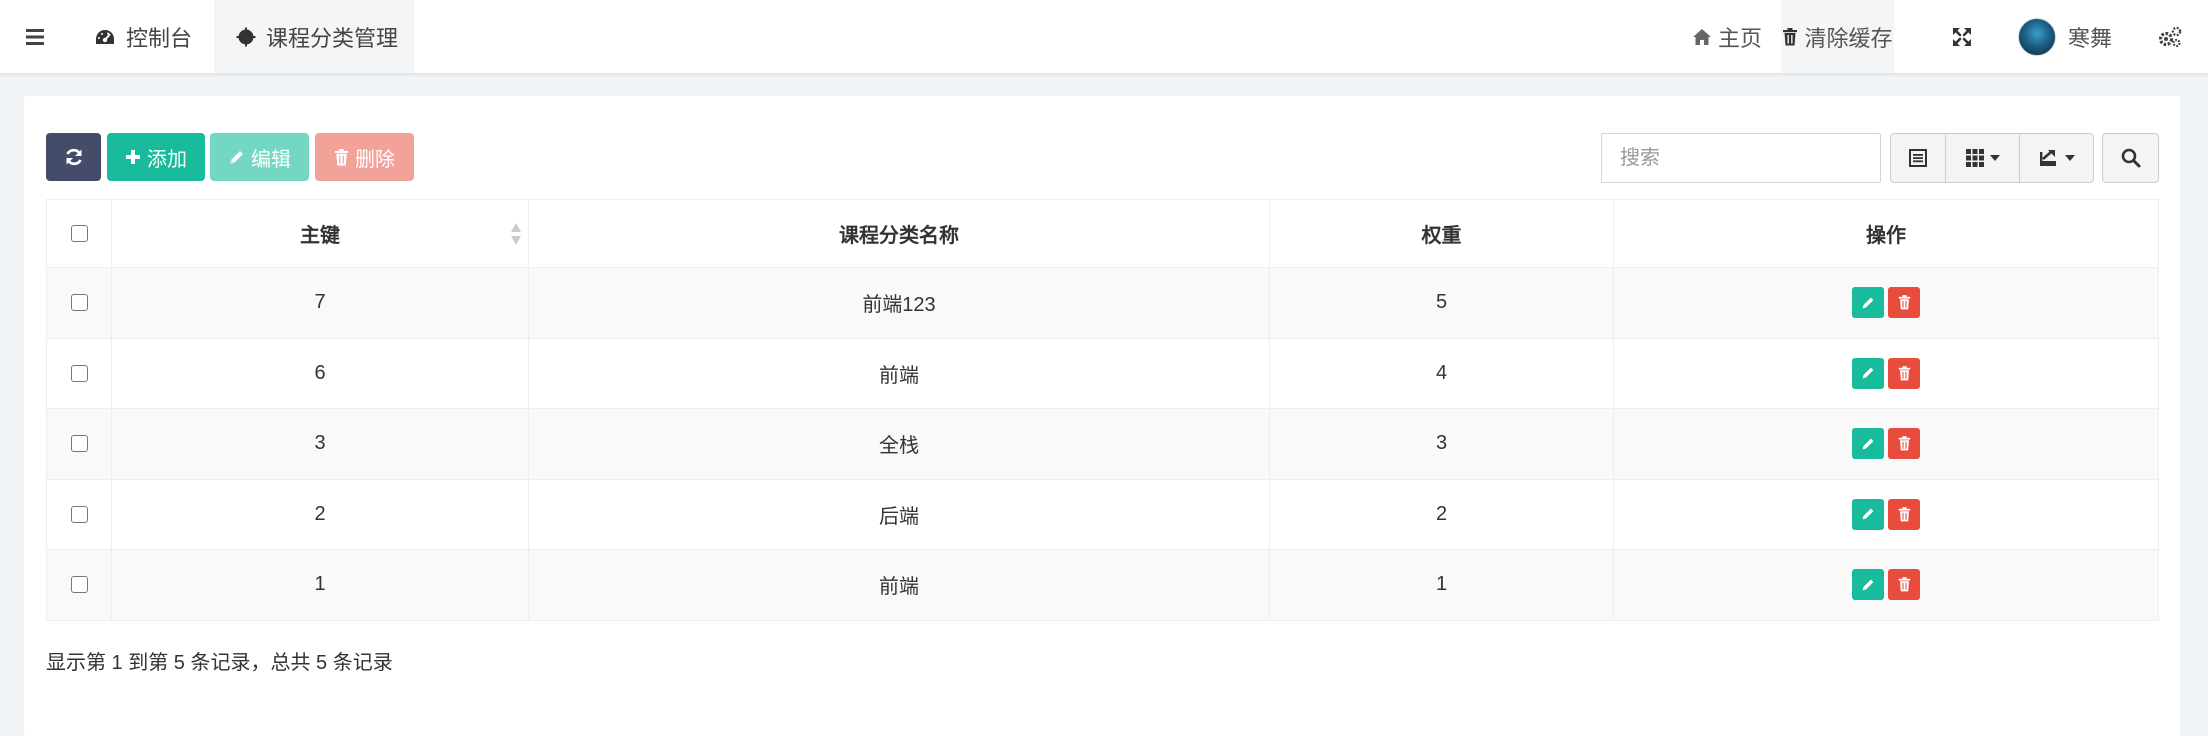 This screenshot has height=736, width=2208. I want to click on column-header-operation: 操作, so click(1886, 233).